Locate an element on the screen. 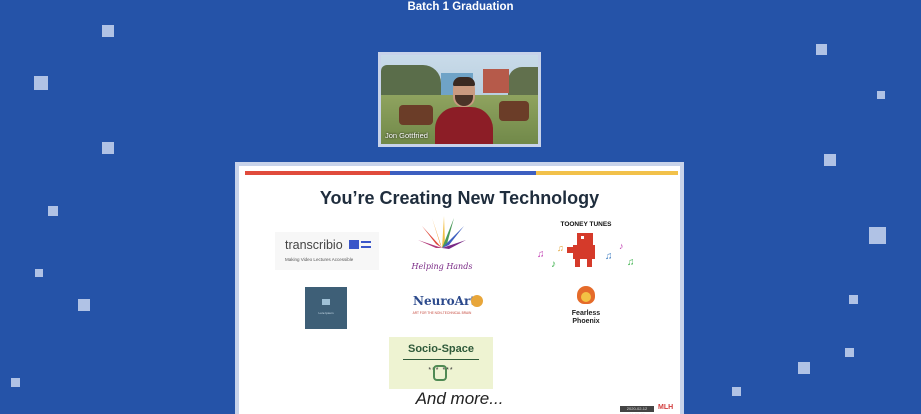 This screenshot has height=414, width=921. slide-stripe-yellow is located at coordinates (607, 173).